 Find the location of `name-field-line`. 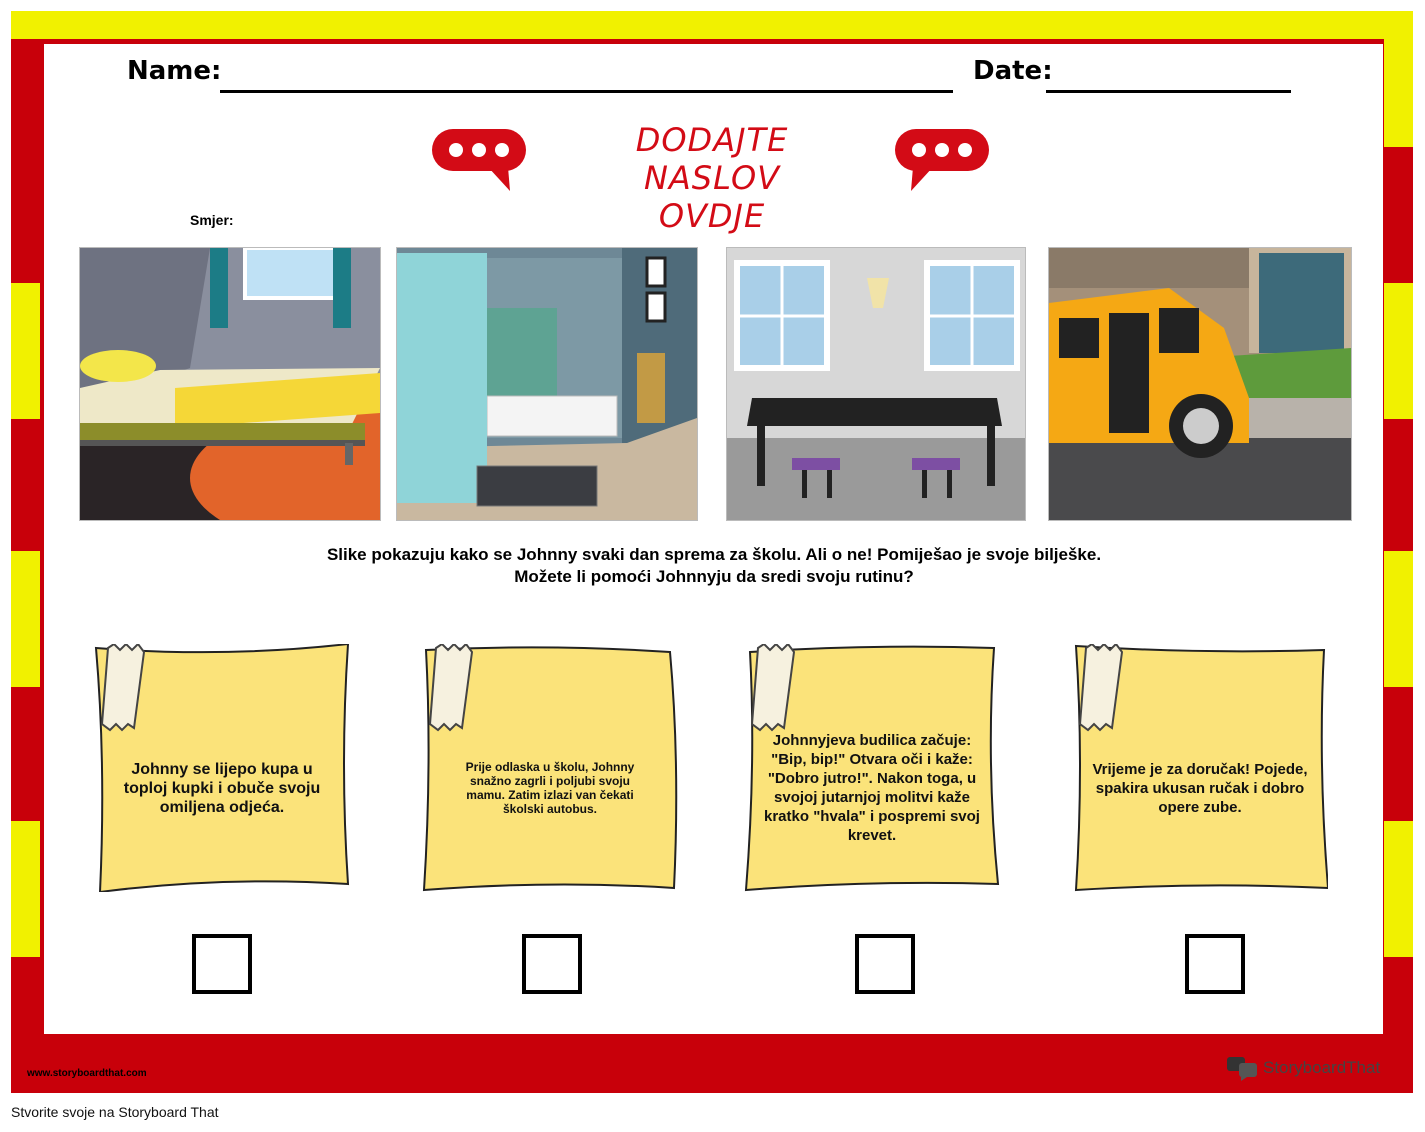

name-field-line is located at coordinates (586, 91).